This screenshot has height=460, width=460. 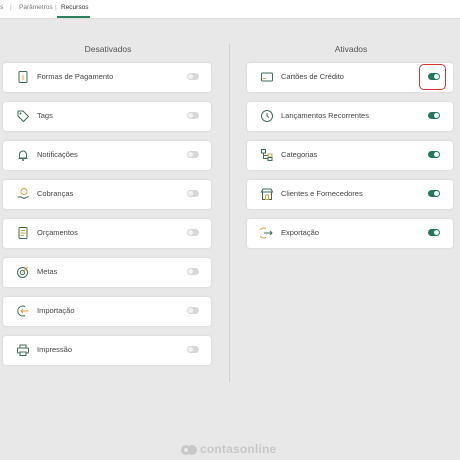 What do you see at coordinates (229, 213) in the screenshot?
I see `column-divider` at bounding box center [229, 213].